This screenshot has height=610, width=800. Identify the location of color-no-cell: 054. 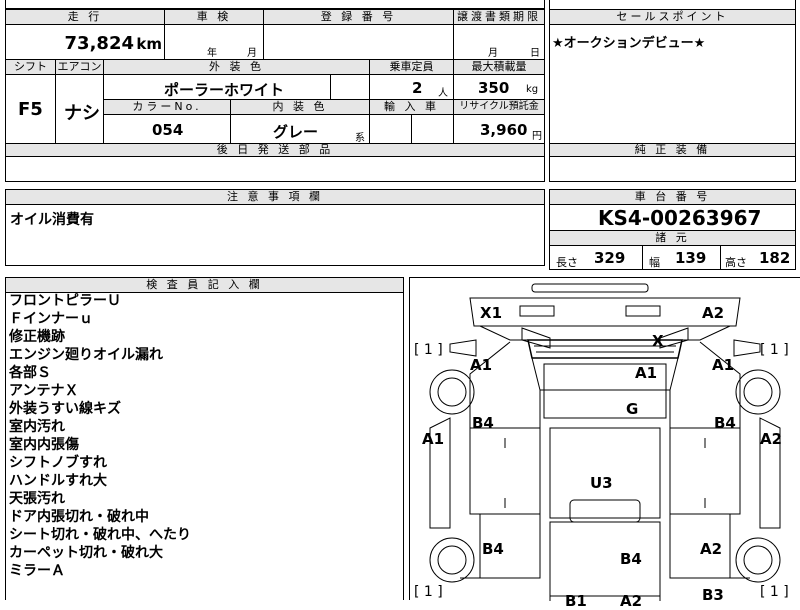
(167, 129).